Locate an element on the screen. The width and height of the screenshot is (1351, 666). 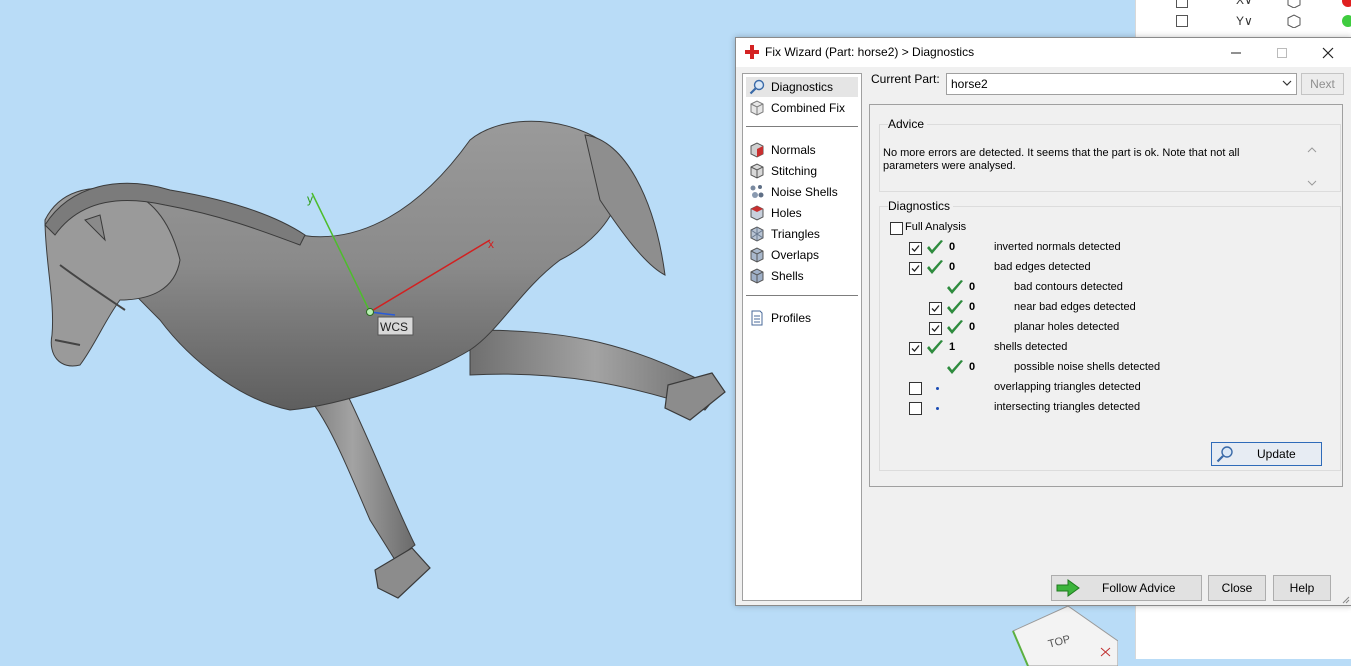
strip-status-dot-green is located at coordinates (1346, 21).